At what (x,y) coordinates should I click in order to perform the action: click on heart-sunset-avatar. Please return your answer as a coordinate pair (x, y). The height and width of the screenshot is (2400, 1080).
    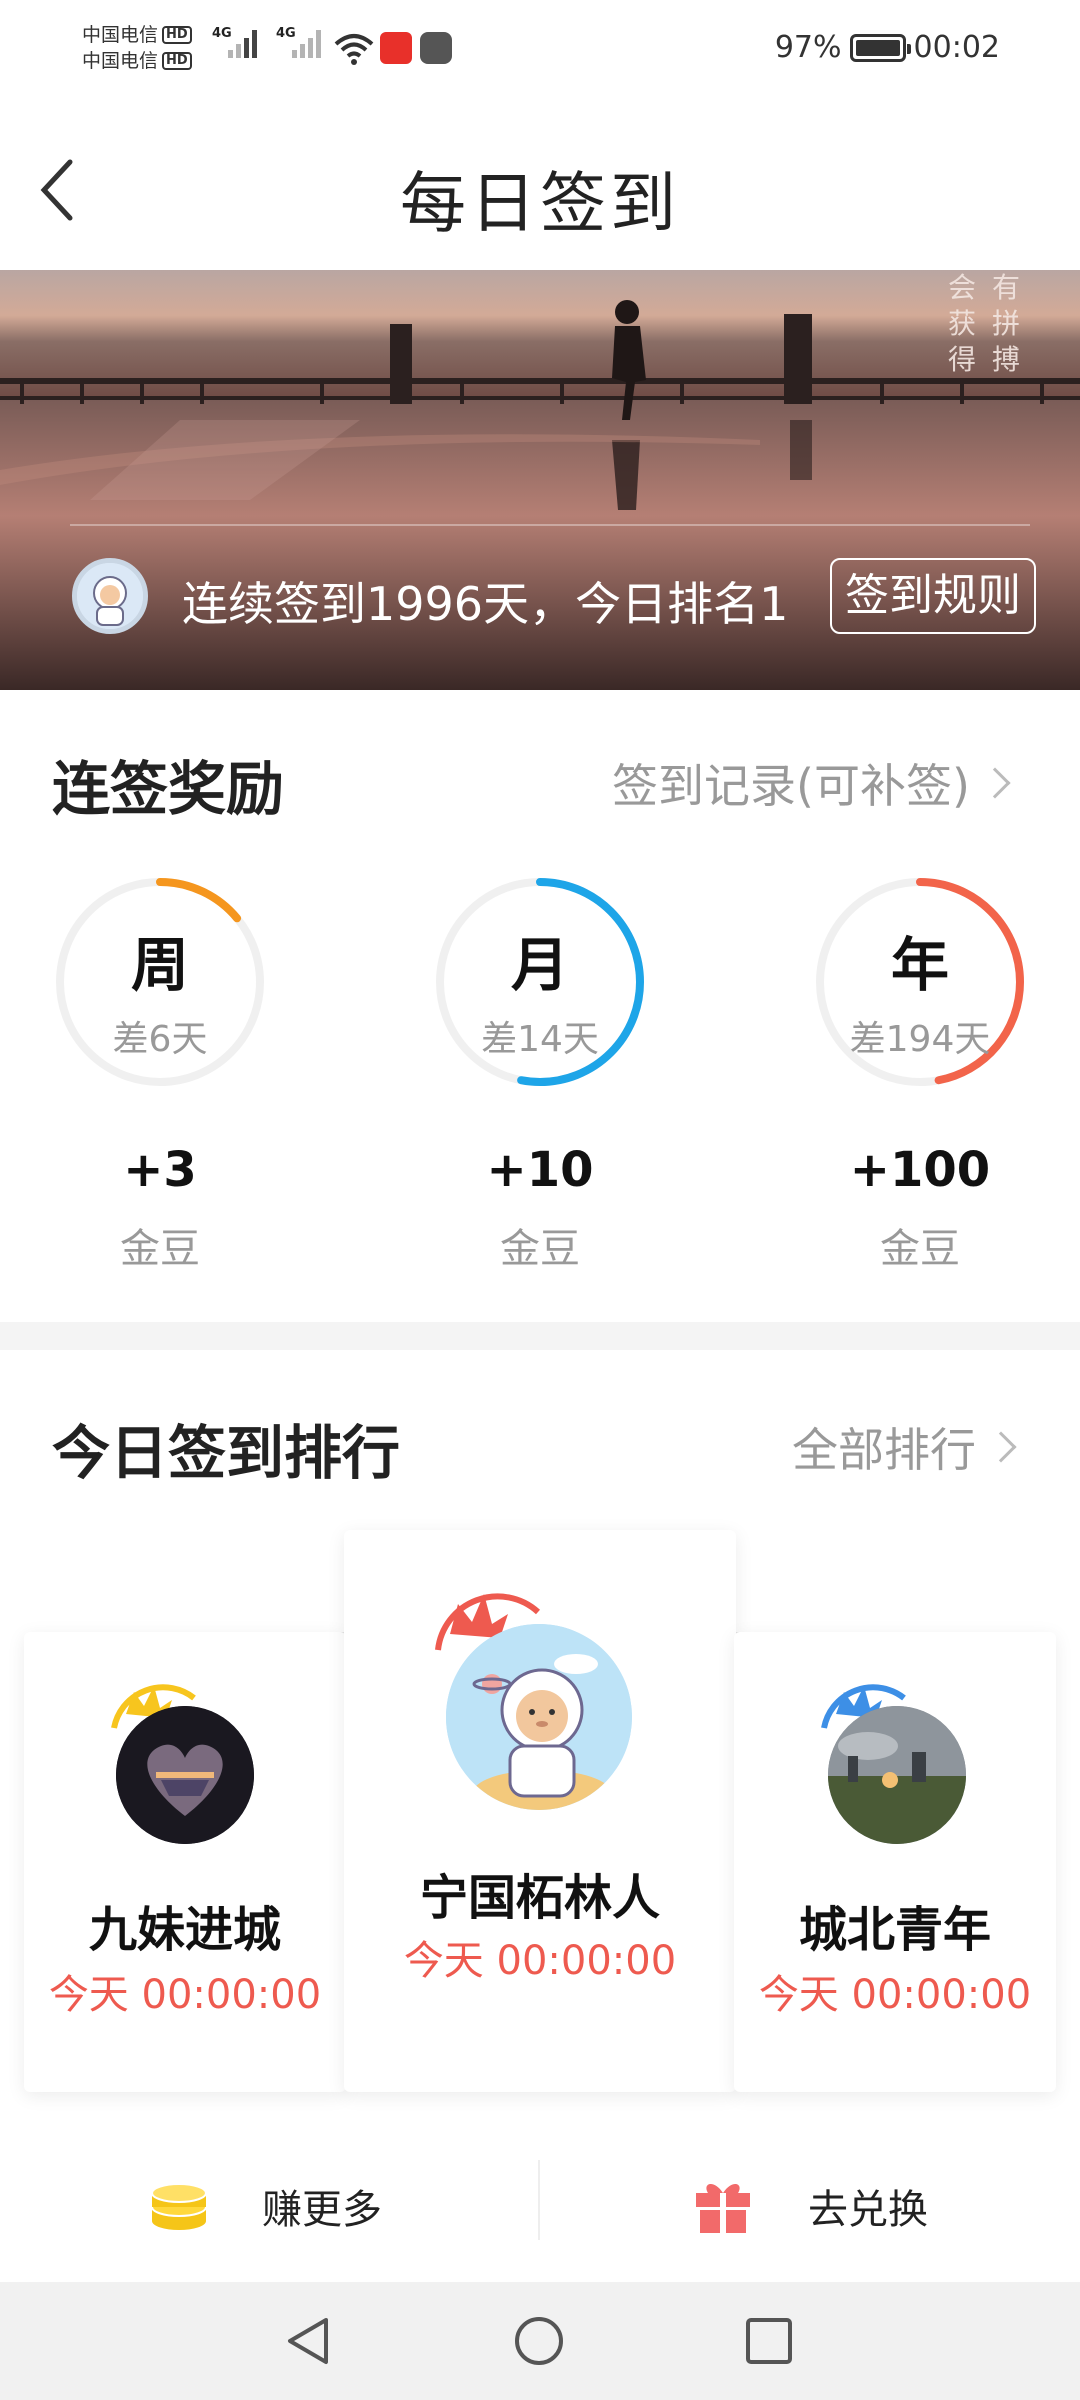
    Looking at the image, I should click on (185, 1775).